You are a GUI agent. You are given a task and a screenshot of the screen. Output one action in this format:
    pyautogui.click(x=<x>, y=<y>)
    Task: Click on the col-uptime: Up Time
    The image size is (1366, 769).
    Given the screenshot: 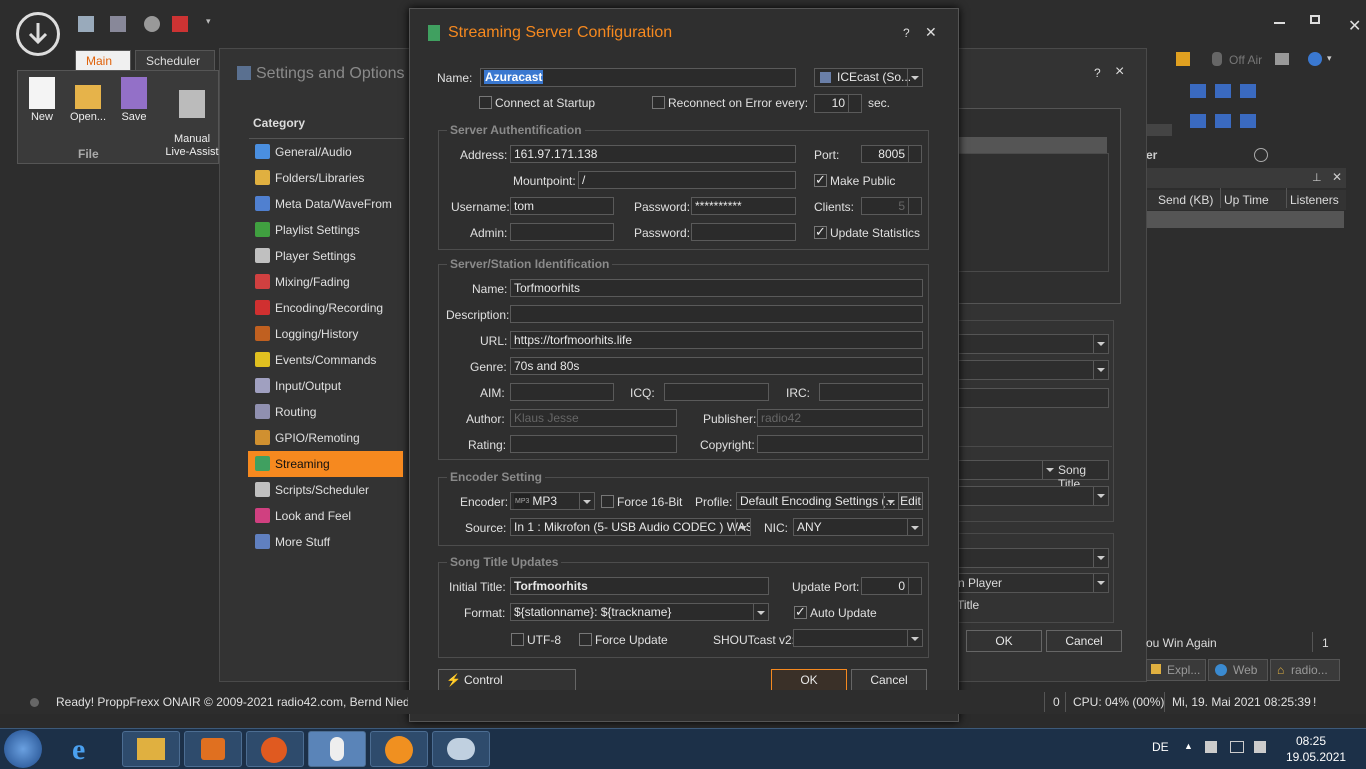 What is the action you would take?
    pyautogui.click(x=1246, y=200)
    